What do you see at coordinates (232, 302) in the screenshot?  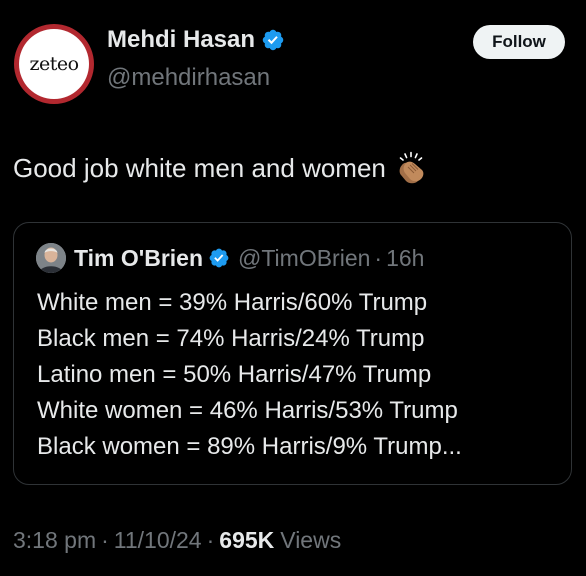 I see `quoted-text-line: White men = 39% Harris/60% Trump` at bounding box center [232, 302].